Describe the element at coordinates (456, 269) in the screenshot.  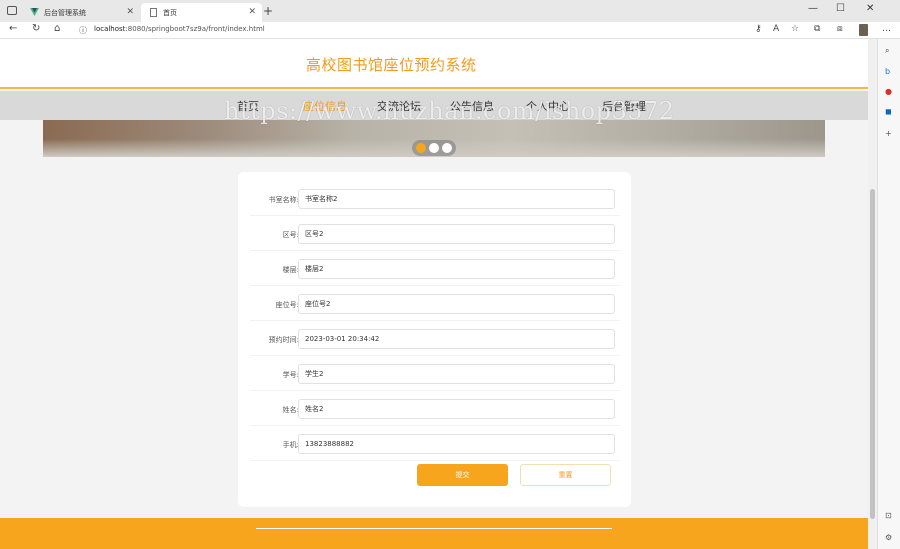
I see `floor-field` at that location.